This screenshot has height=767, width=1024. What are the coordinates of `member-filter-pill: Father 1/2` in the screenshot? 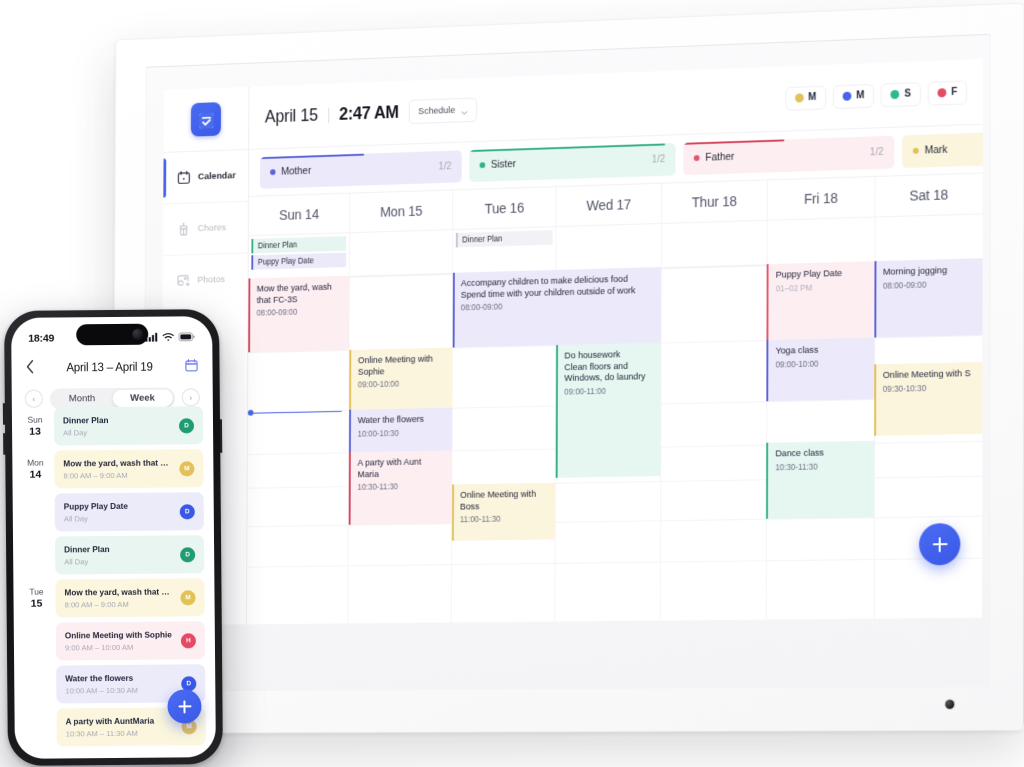 It's located at (789, 155).